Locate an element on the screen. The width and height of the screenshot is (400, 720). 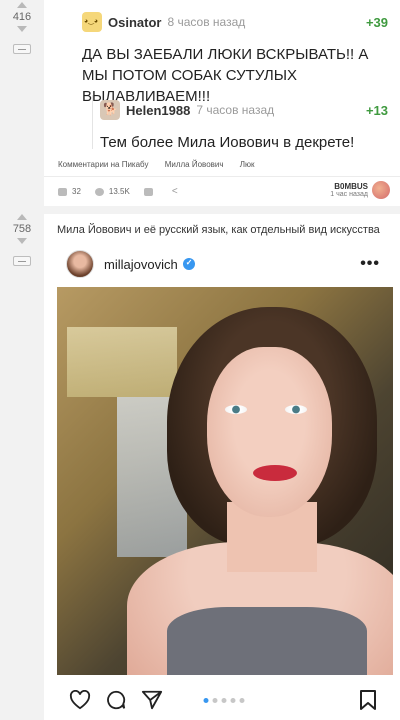
tag: Люк is located at coordinates (247, 164).